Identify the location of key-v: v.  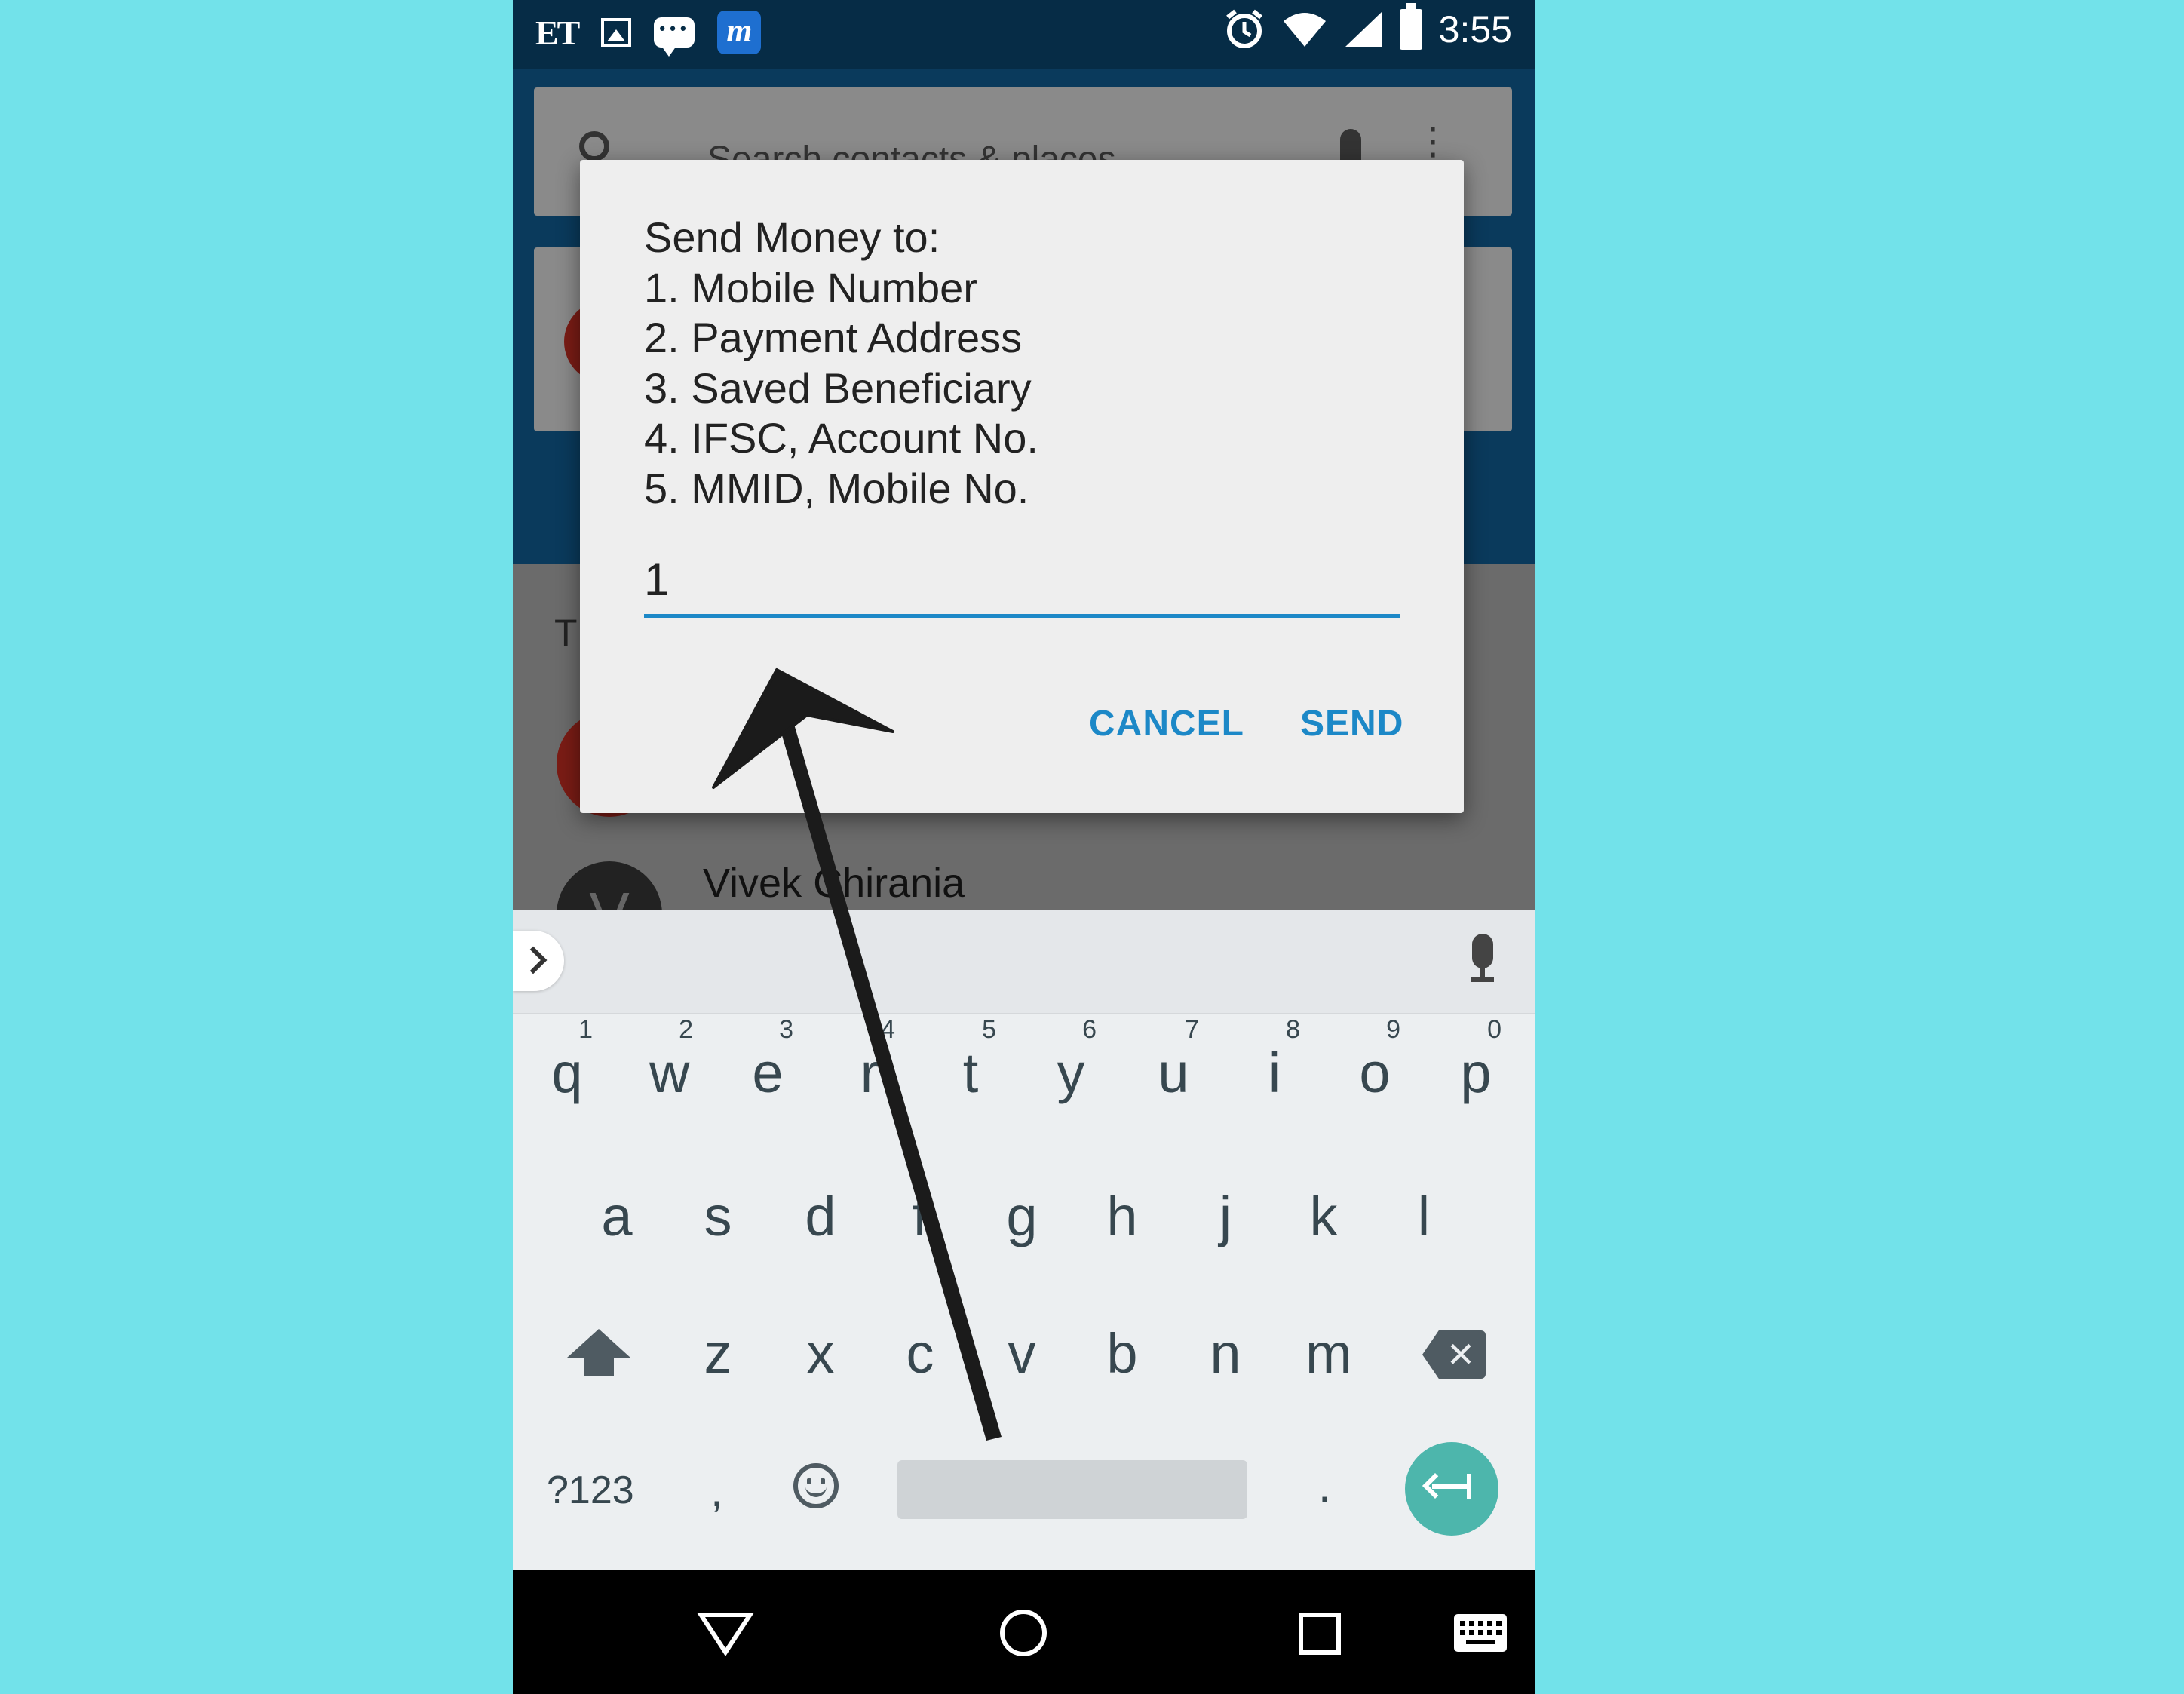
(1022, 1354).